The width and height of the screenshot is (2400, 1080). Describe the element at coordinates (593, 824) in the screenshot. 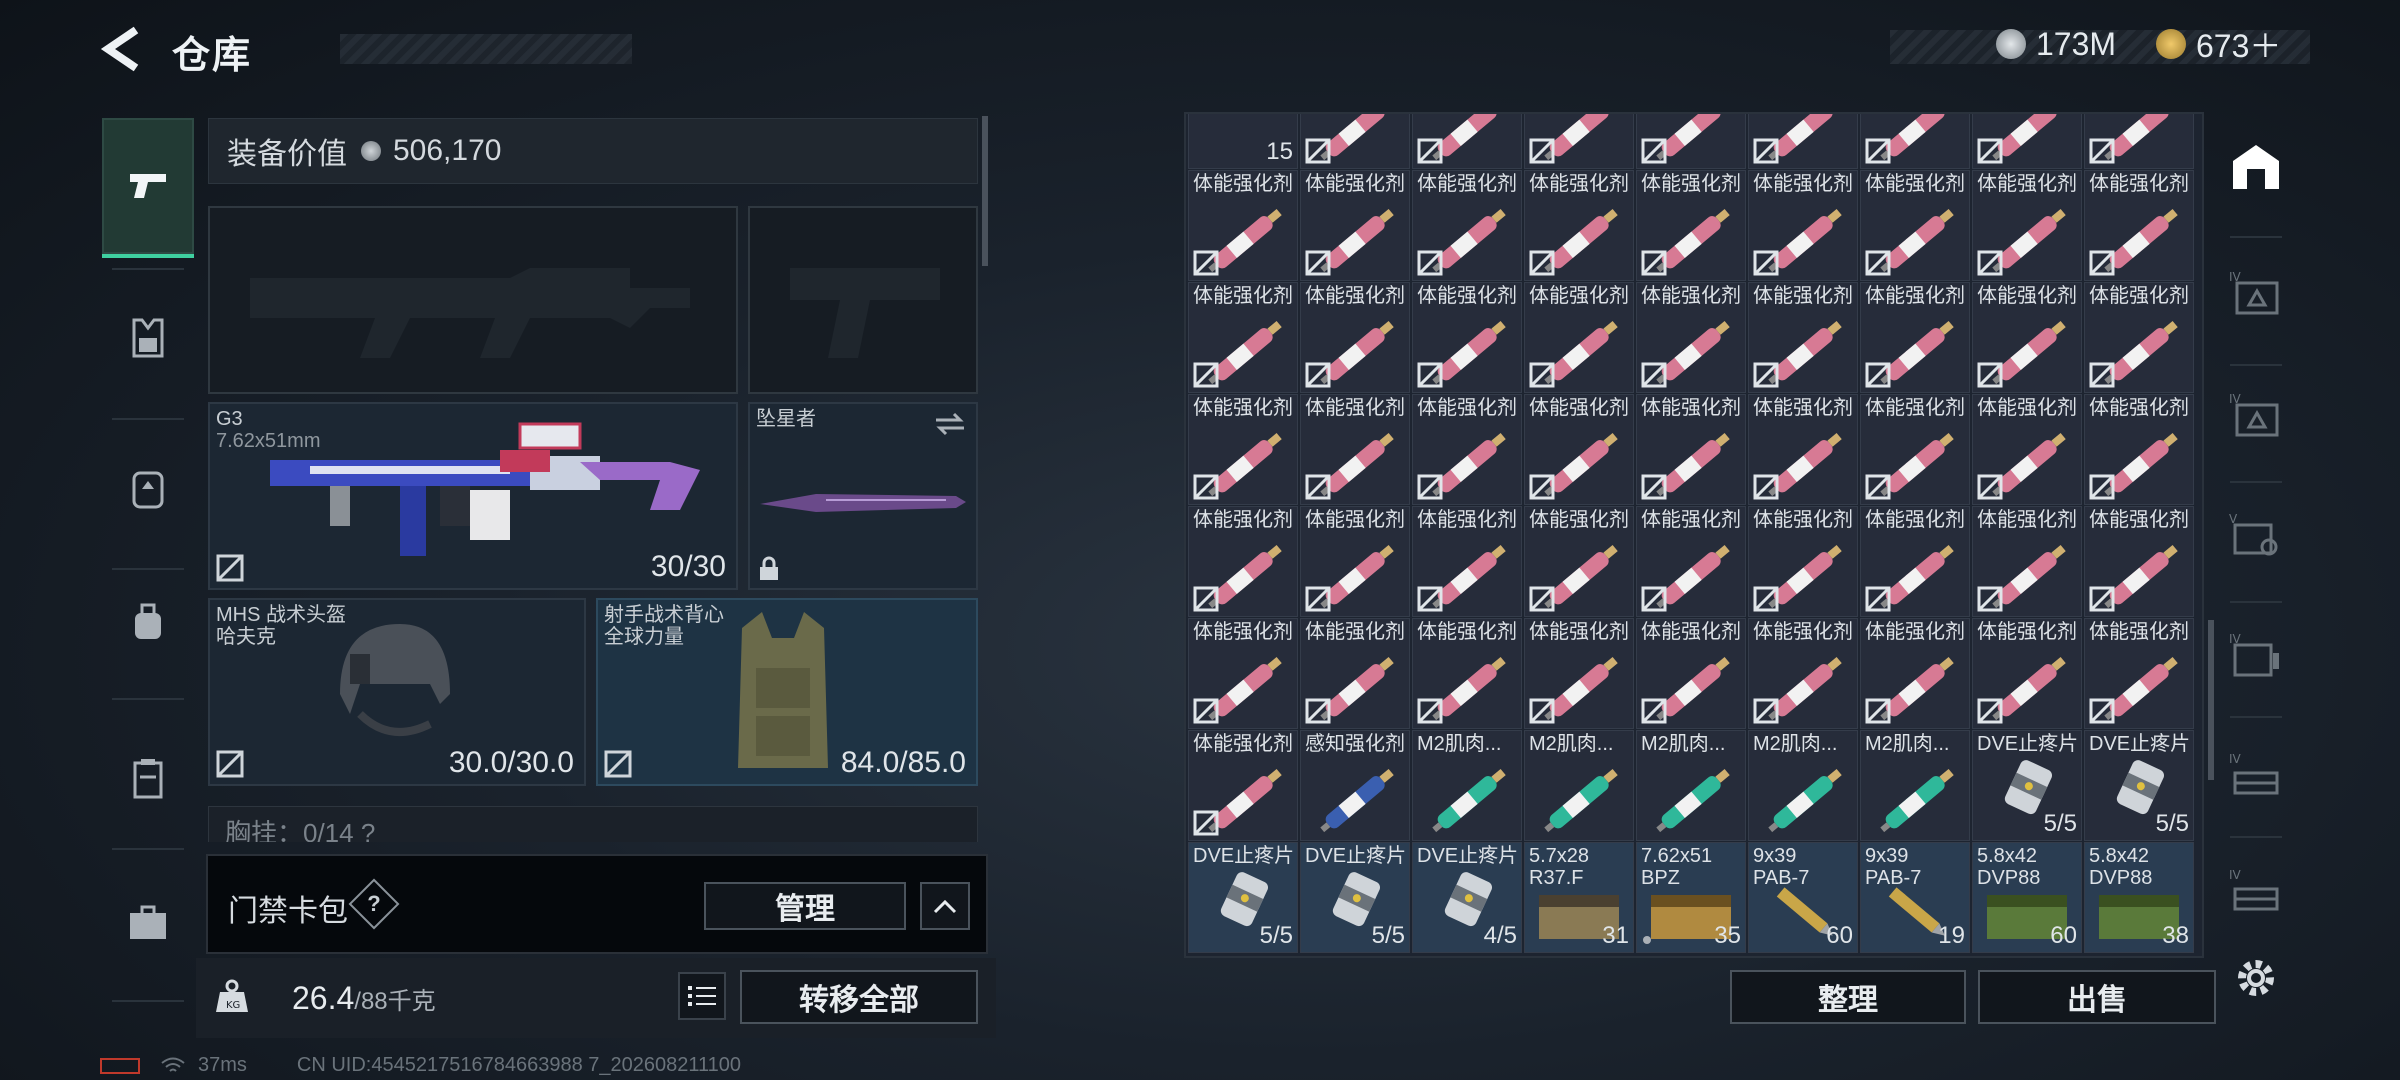

I see `chest-rig-bar: 胸挂：0/14 ?` at that location.